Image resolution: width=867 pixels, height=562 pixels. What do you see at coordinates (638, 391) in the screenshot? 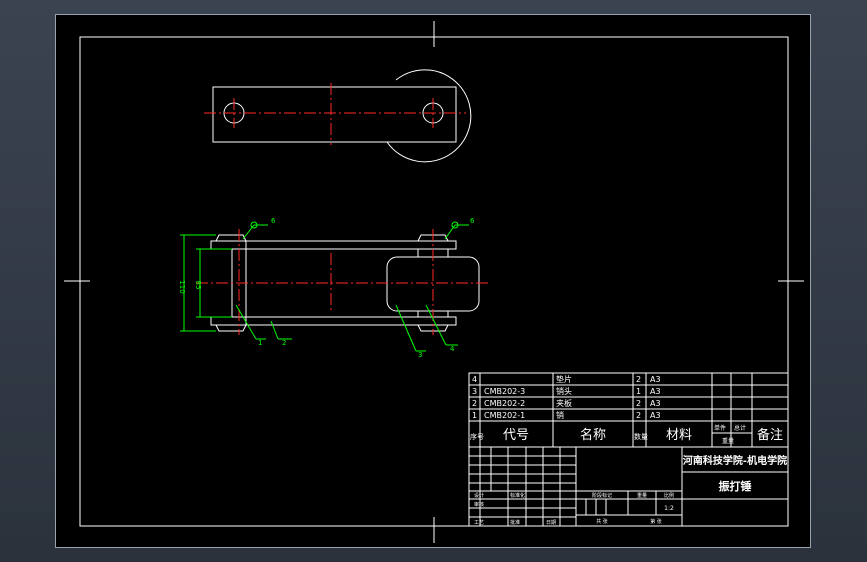
I see `bom-row-qty: 1` at bounding box center [638, 391].